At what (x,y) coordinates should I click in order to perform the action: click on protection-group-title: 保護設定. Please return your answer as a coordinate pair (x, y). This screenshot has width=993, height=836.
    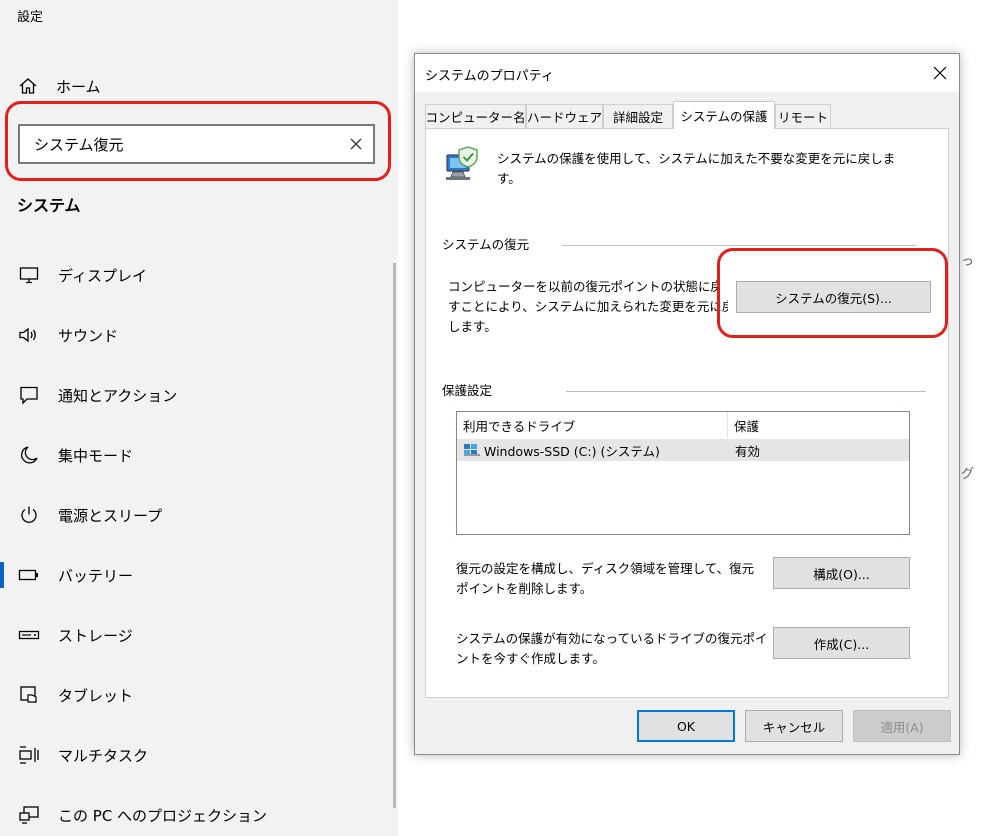
    Looking at the image, I should click on (467, 390).